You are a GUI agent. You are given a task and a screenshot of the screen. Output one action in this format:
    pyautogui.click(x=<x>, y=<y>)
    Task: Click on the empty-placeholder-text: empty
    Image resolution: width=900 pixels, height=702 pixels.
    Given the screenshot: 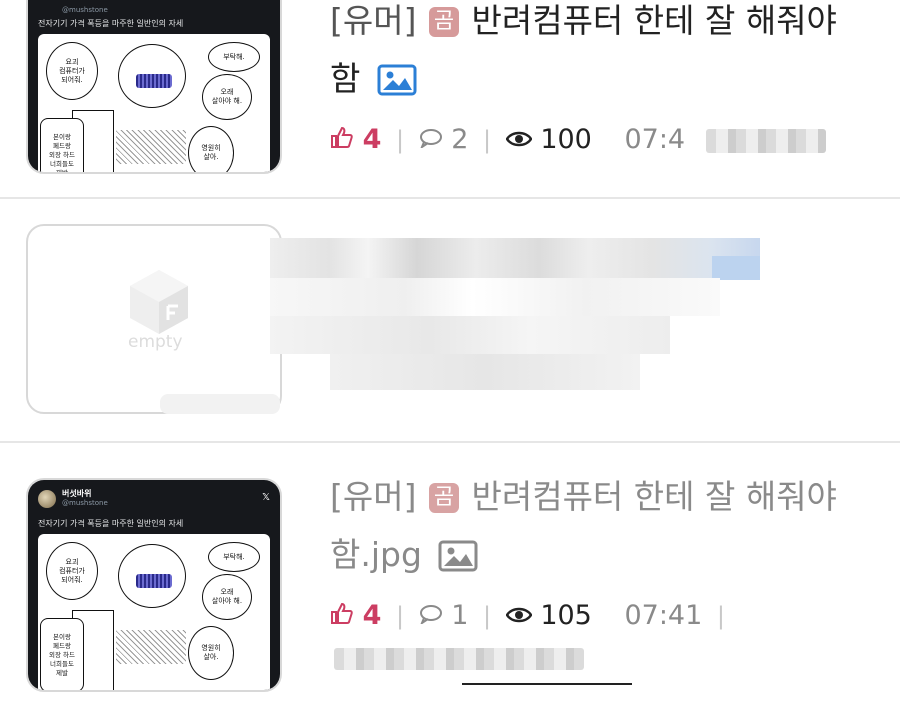 What is the action you would take?
    pyautogui.click(x=155, y=342)
    